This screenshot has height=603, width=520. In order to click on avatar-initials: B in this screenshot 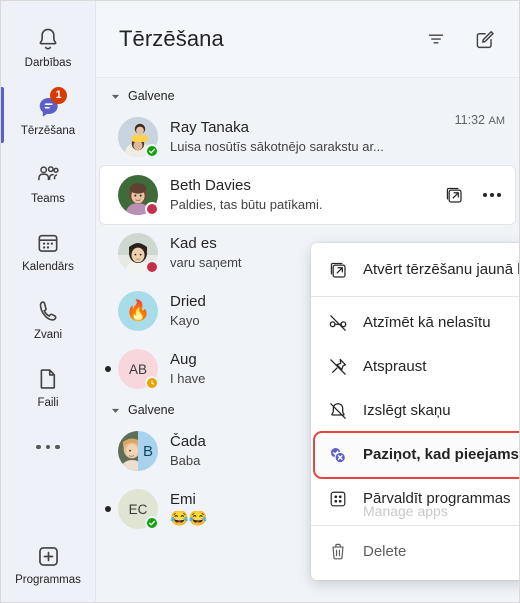, I will do `click(148, 451)`.